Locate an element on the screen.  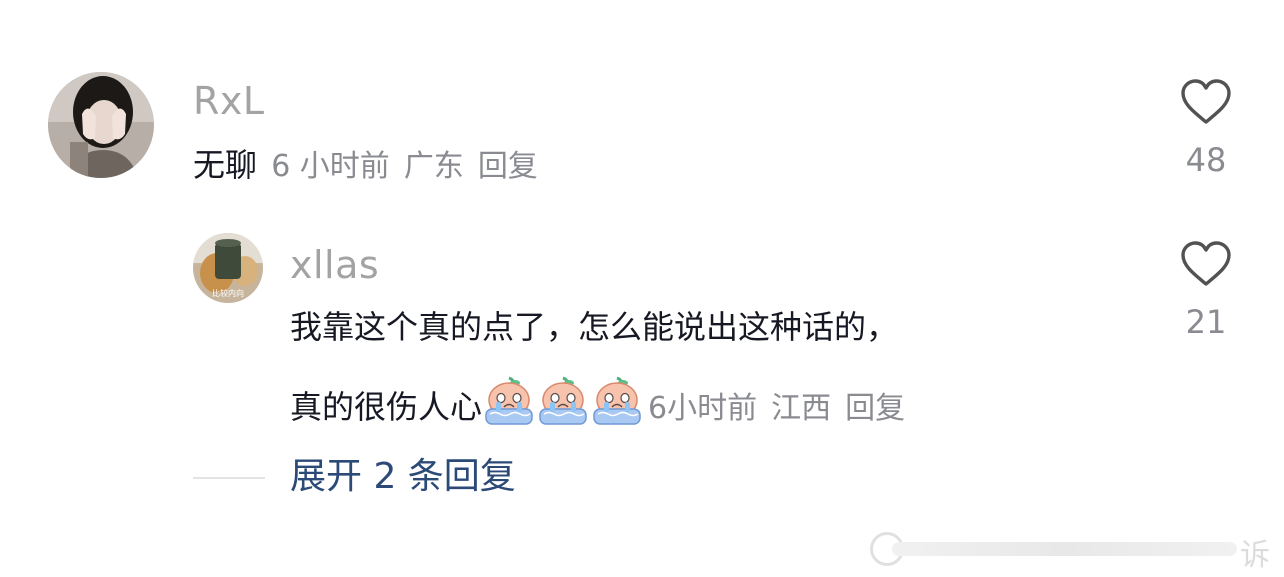
watermark-text: 诉 is located at coordinates (1255, 555).